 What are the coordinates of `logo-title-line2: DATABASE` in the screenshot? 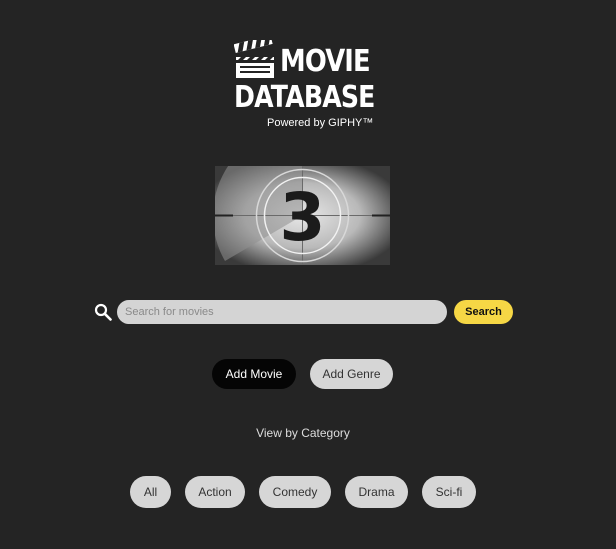 It's located at (304, 97).